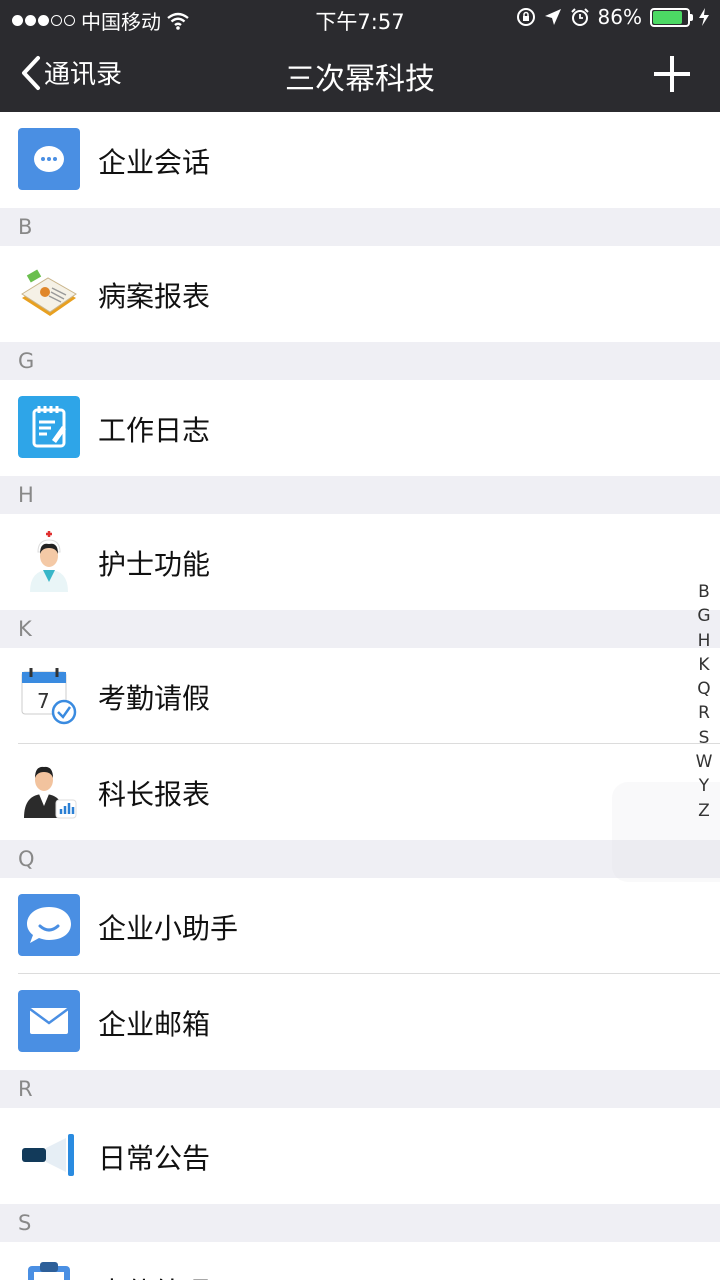 The height and width of the screenshot is (1280, 720). What do you see at coordinates (704, 811) in the screenshot?
I see `index-letter-z: Z` at bounding box center [704, 811].